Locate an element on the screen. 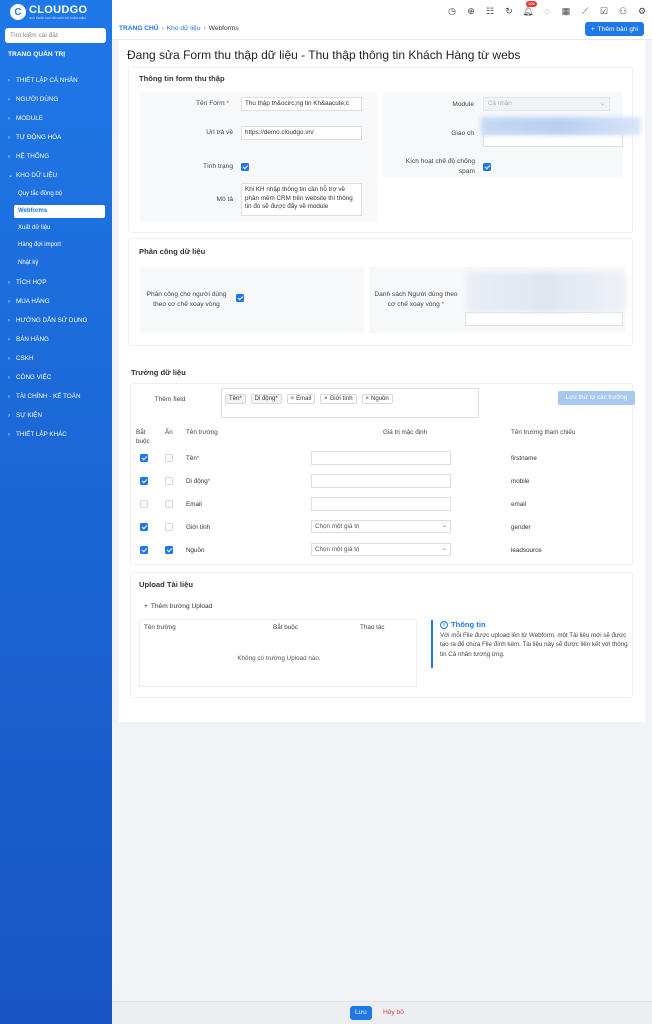  refresh-icon: ↻ is located at coordinates (509, 11).